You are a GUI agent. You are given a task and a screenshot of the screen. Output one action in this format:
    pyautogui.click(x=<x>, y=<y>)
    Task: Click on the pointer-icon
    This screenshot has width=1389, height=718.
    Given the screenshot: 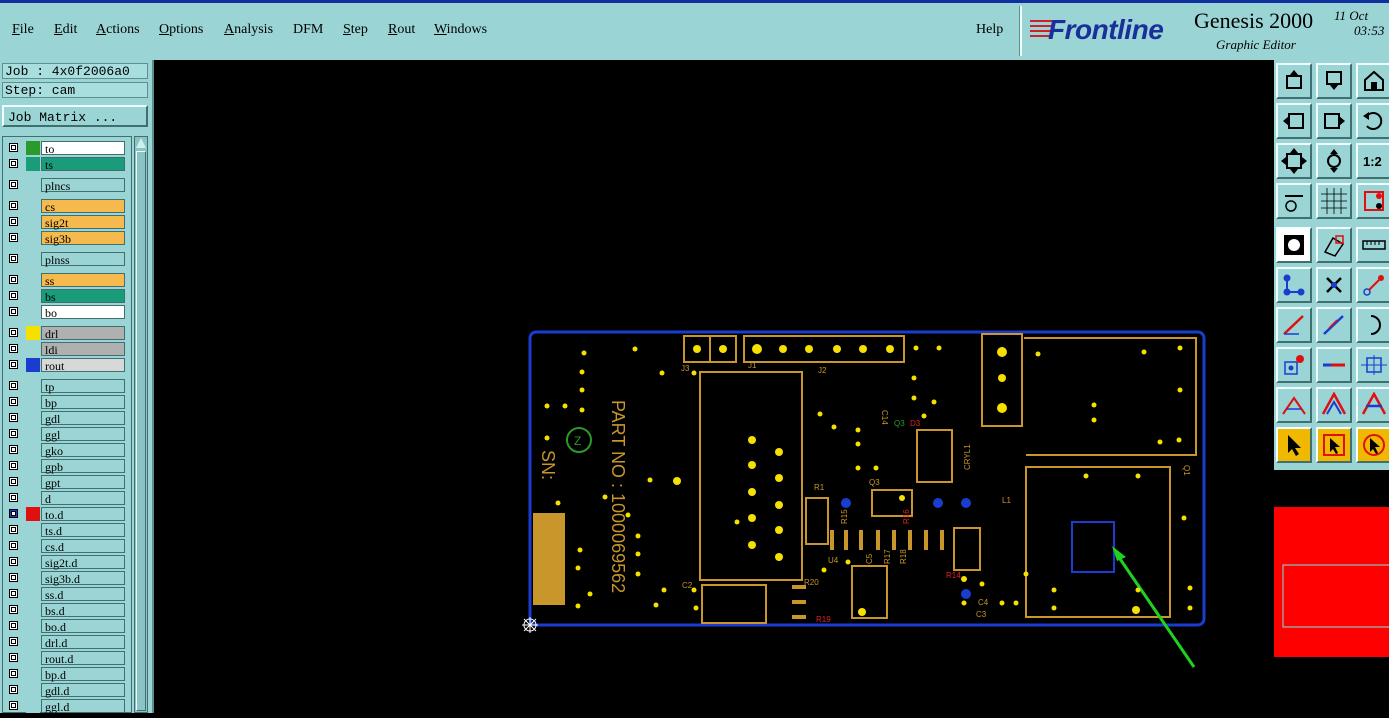 What is the action you would take?
    pyautogui.click(x=1294, y=445)
    